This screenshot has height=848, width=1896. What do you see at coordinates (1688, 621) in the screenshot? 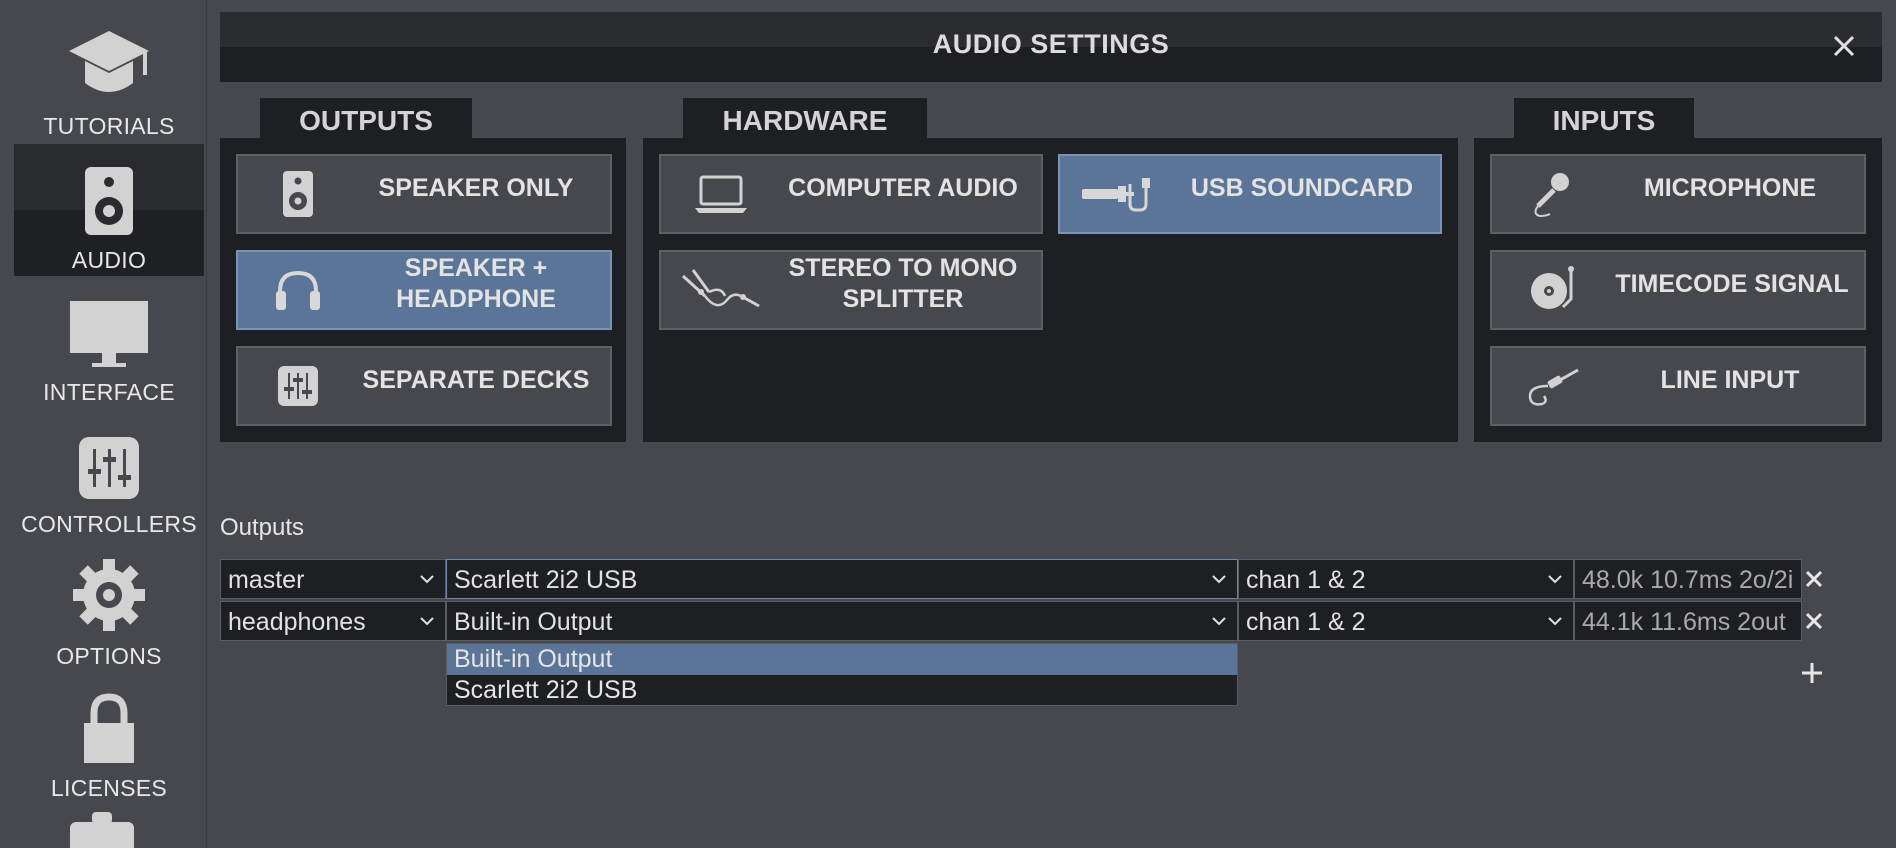
I see `output-info: 44.1k 11.6ms 2out` at bounding box center [1688, 621].